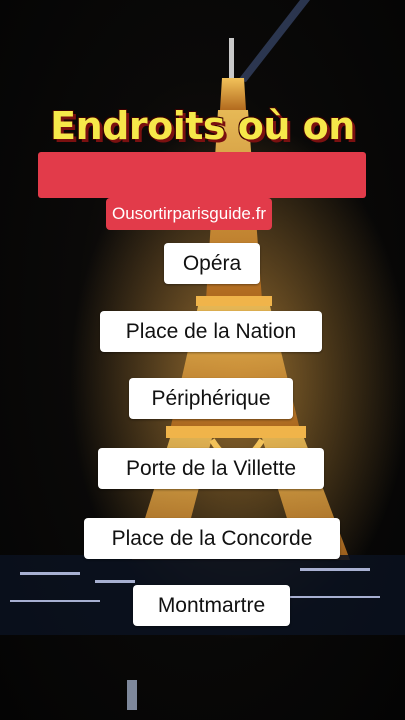 The image size is (405, 720). What do you see at coordinates (274, 41) in the screenshot?
I see `searchlight-beam` at bounding box center [274, 41].